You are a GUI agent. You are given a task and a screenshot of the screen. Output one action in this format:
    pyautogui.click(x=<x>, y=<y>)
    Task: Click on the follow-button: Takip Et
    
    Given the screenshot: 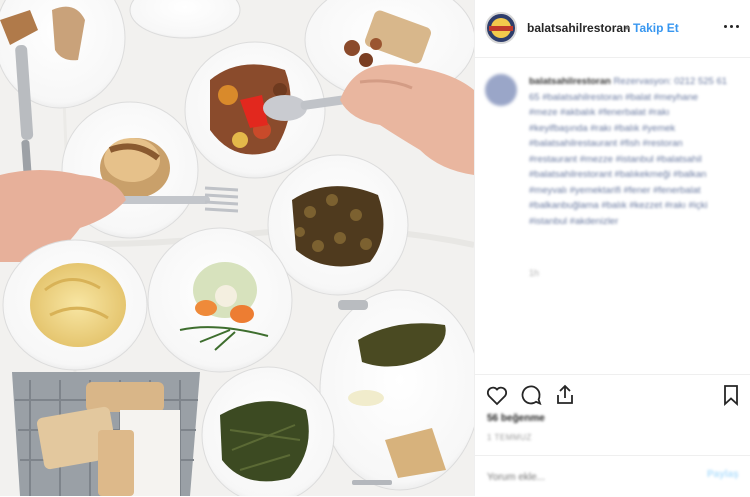 What is the action you would take?
    pyautogui.click(x=656, y=28)
    